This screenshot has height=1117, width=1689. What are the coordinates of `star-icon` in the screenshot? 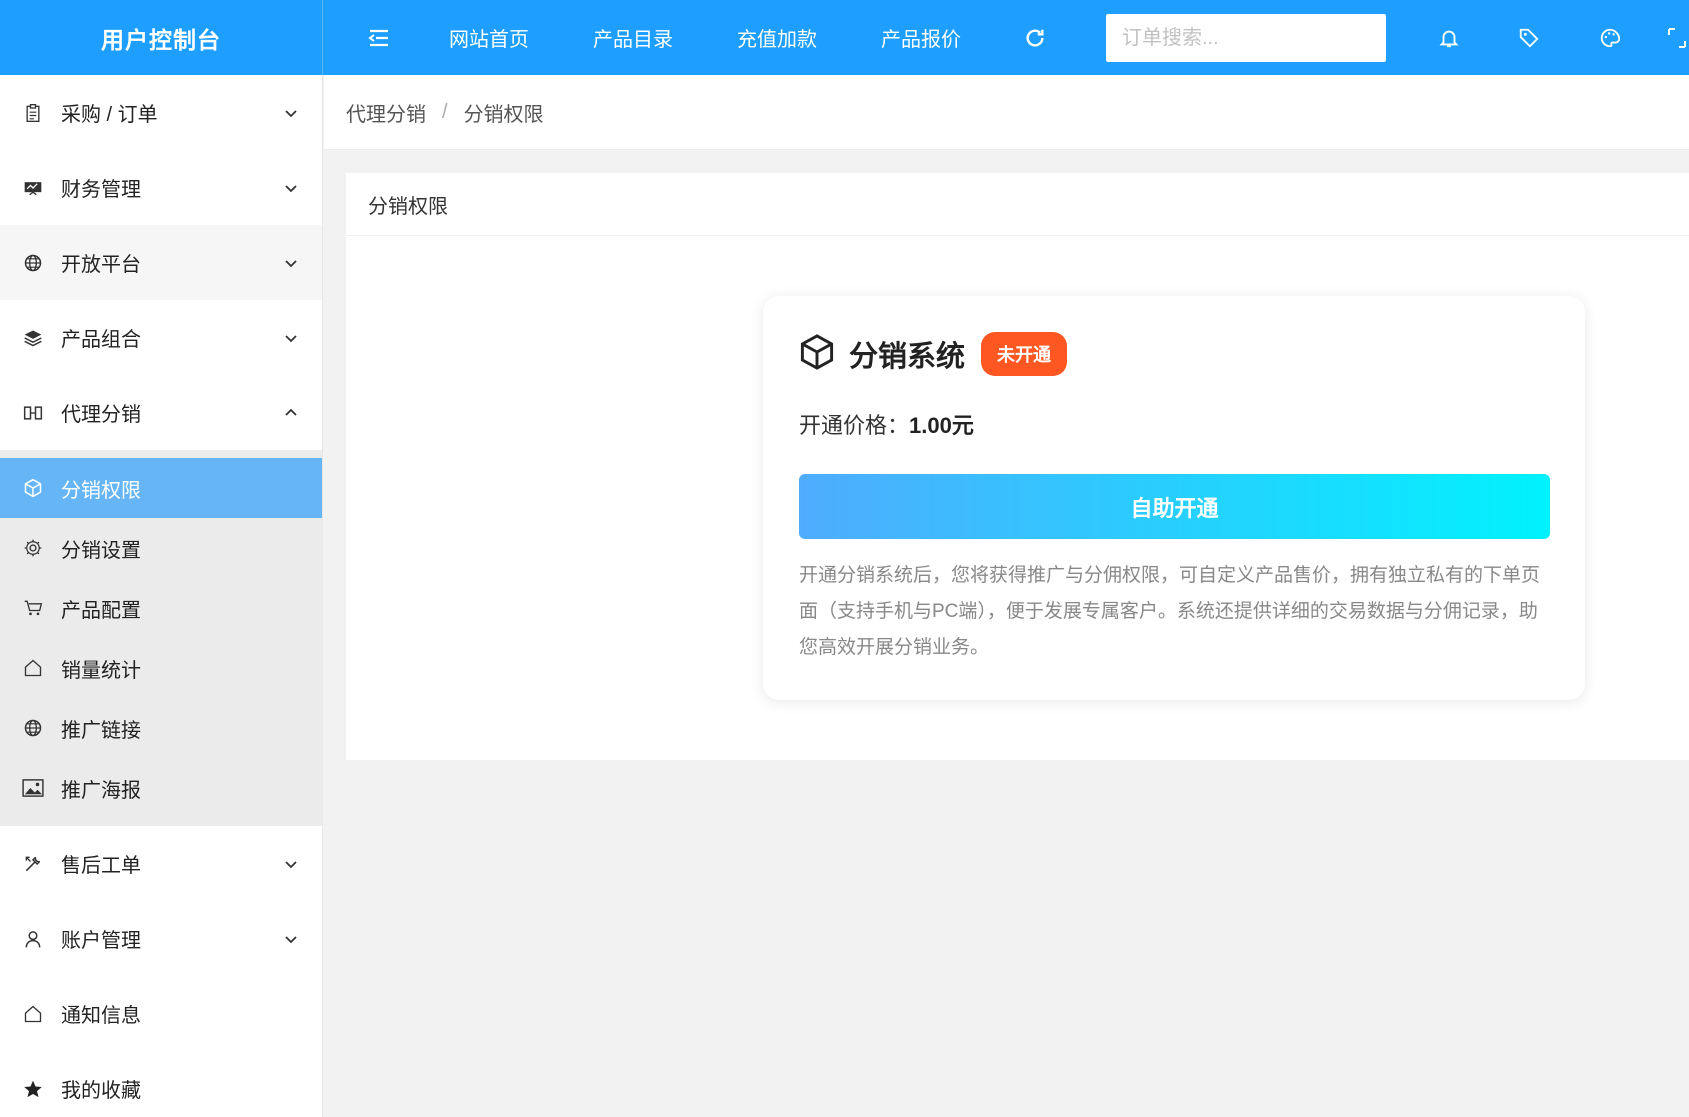 It's located at (33, 1089).